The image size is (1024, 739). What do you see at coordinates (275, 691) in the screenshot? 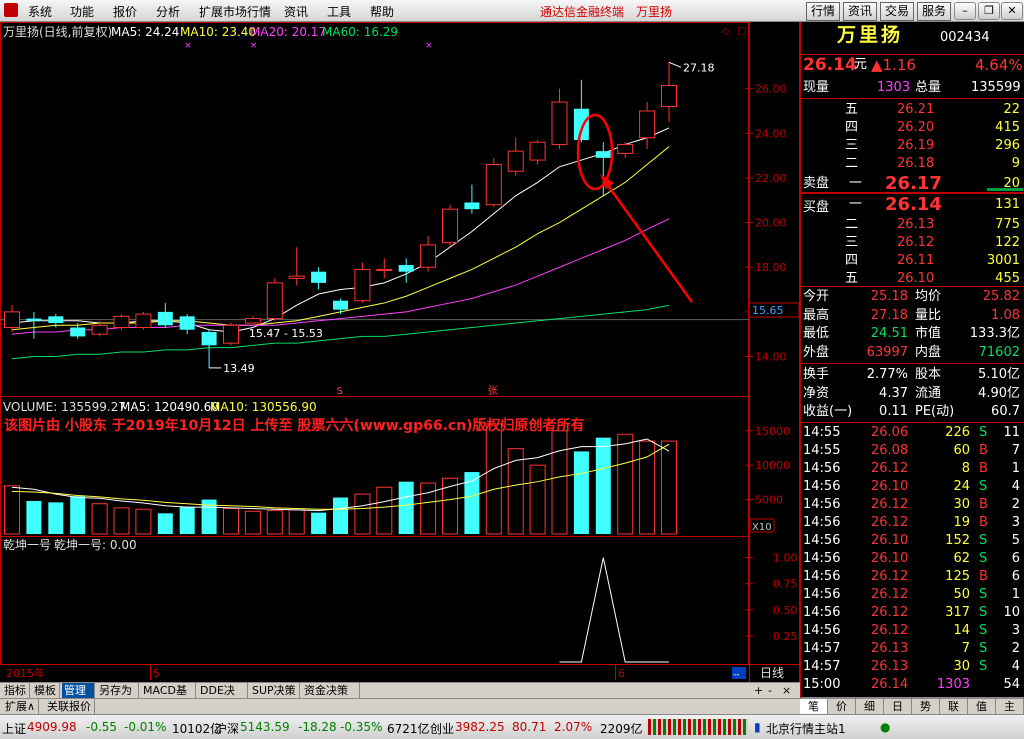
I see `indicator-tab-6: SUP决策` at bounding box center [275, 691].